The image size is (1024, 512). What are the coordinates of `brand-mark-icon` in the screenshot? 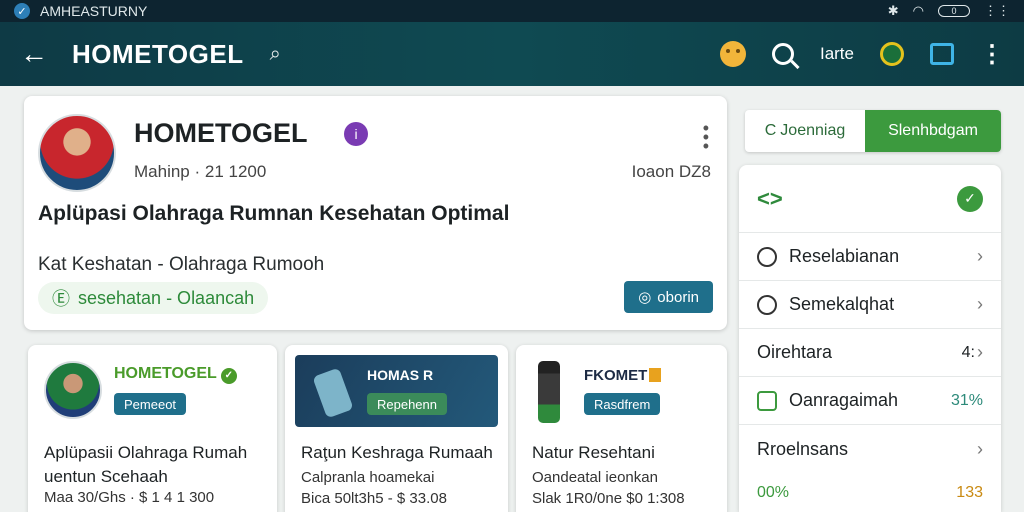 It's located at (655, 375).